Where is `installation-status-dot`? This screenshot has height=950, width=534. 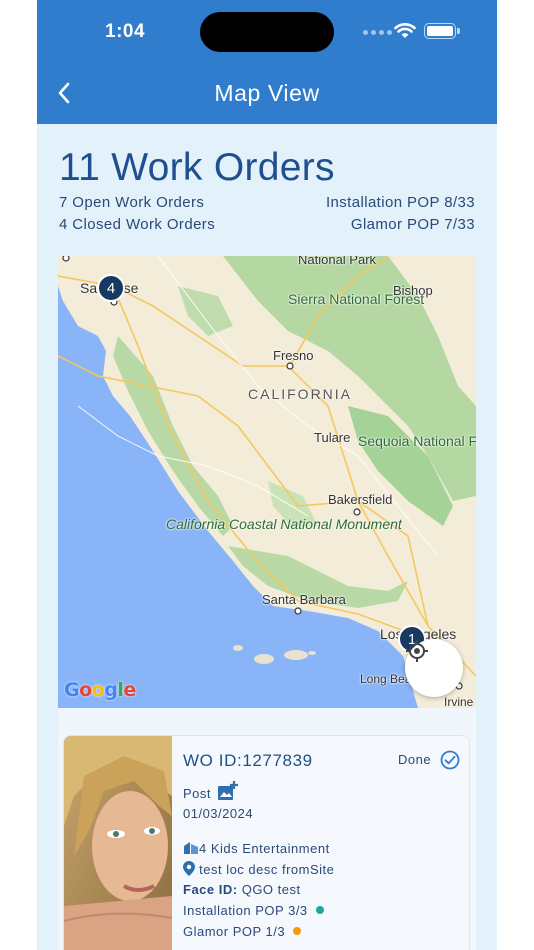 installation-status-dot is located at coordinates (319, 910).